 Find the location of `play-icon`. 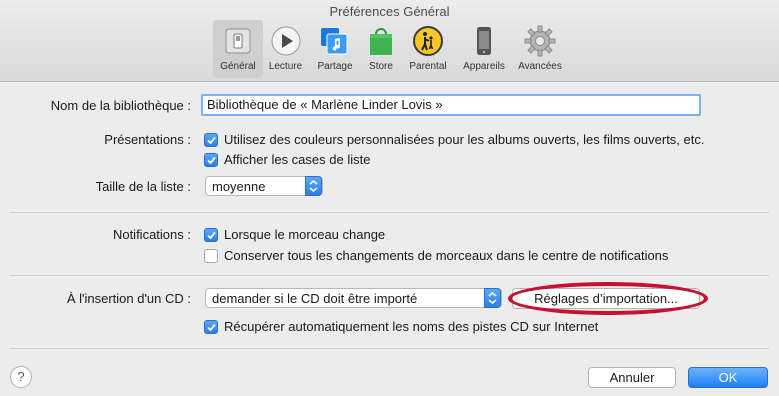

play-icon is located at coordinates (285, 41).